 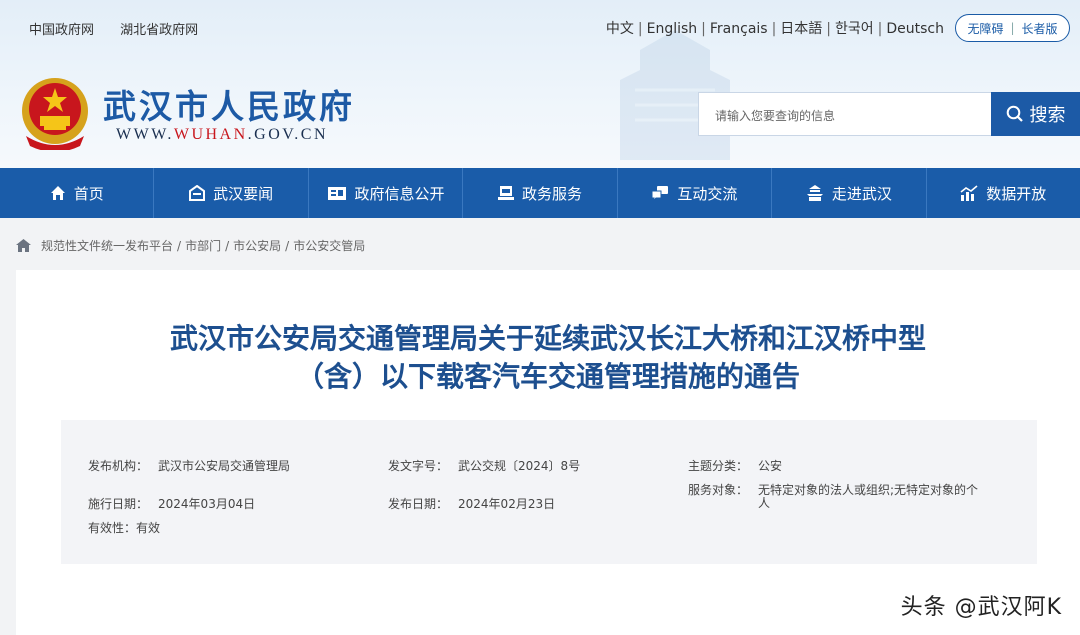 I want to click on meta-doc-number: 发文字号： 武公交规〔2024〕8号, so click(x=484, y=466).